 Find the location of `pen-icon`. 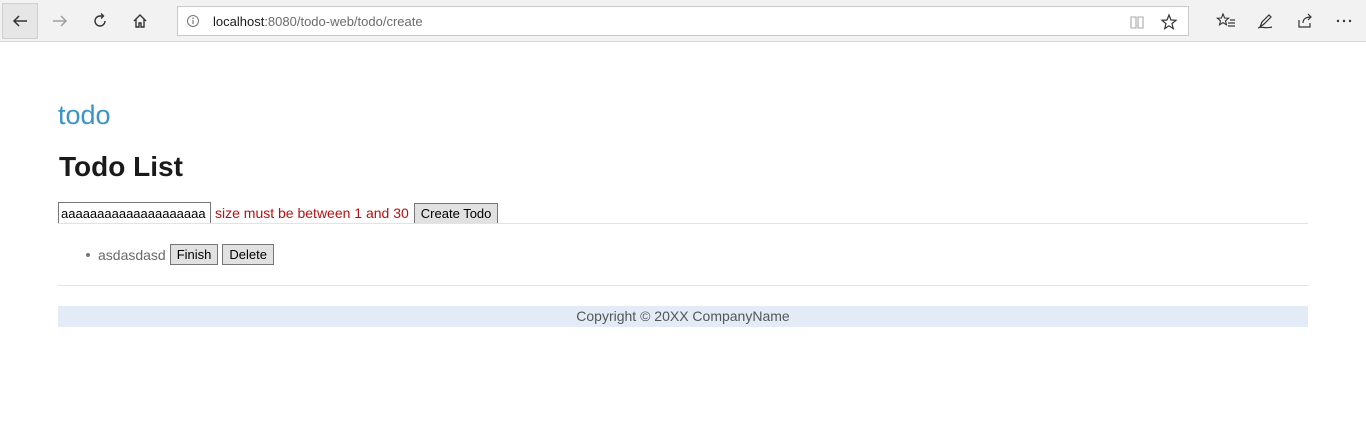

pen-icon is located at coordinates (1265, 21).